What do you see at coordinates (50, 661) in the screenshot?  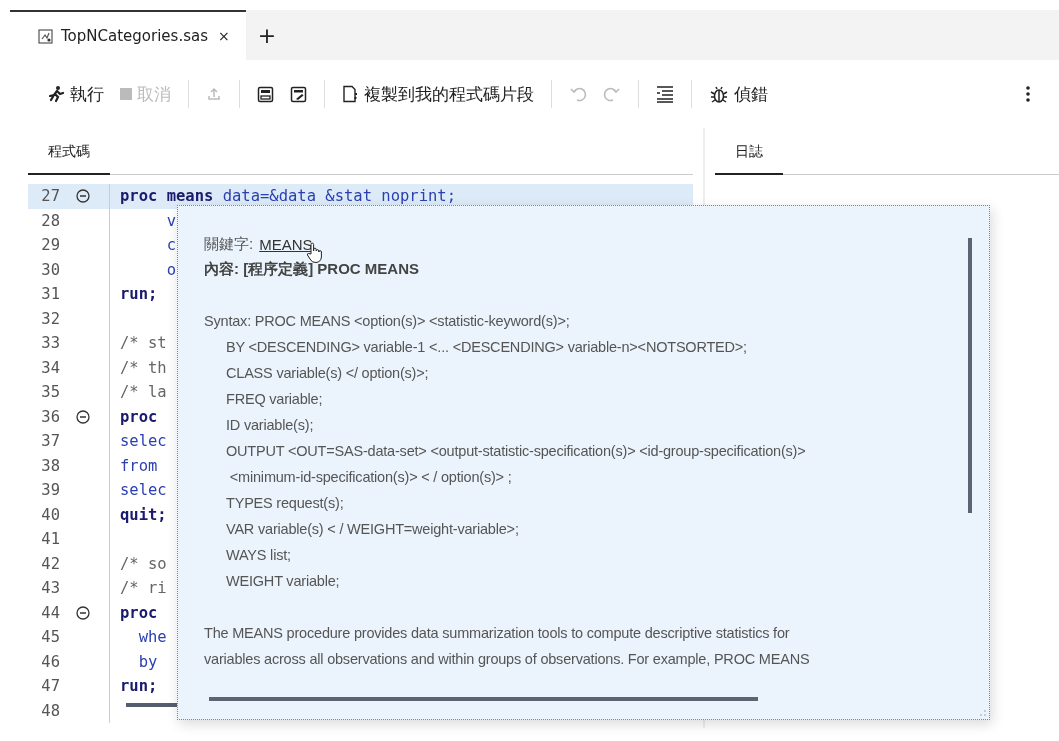 I see `line-number: 46` at bounding box center [50, 661].